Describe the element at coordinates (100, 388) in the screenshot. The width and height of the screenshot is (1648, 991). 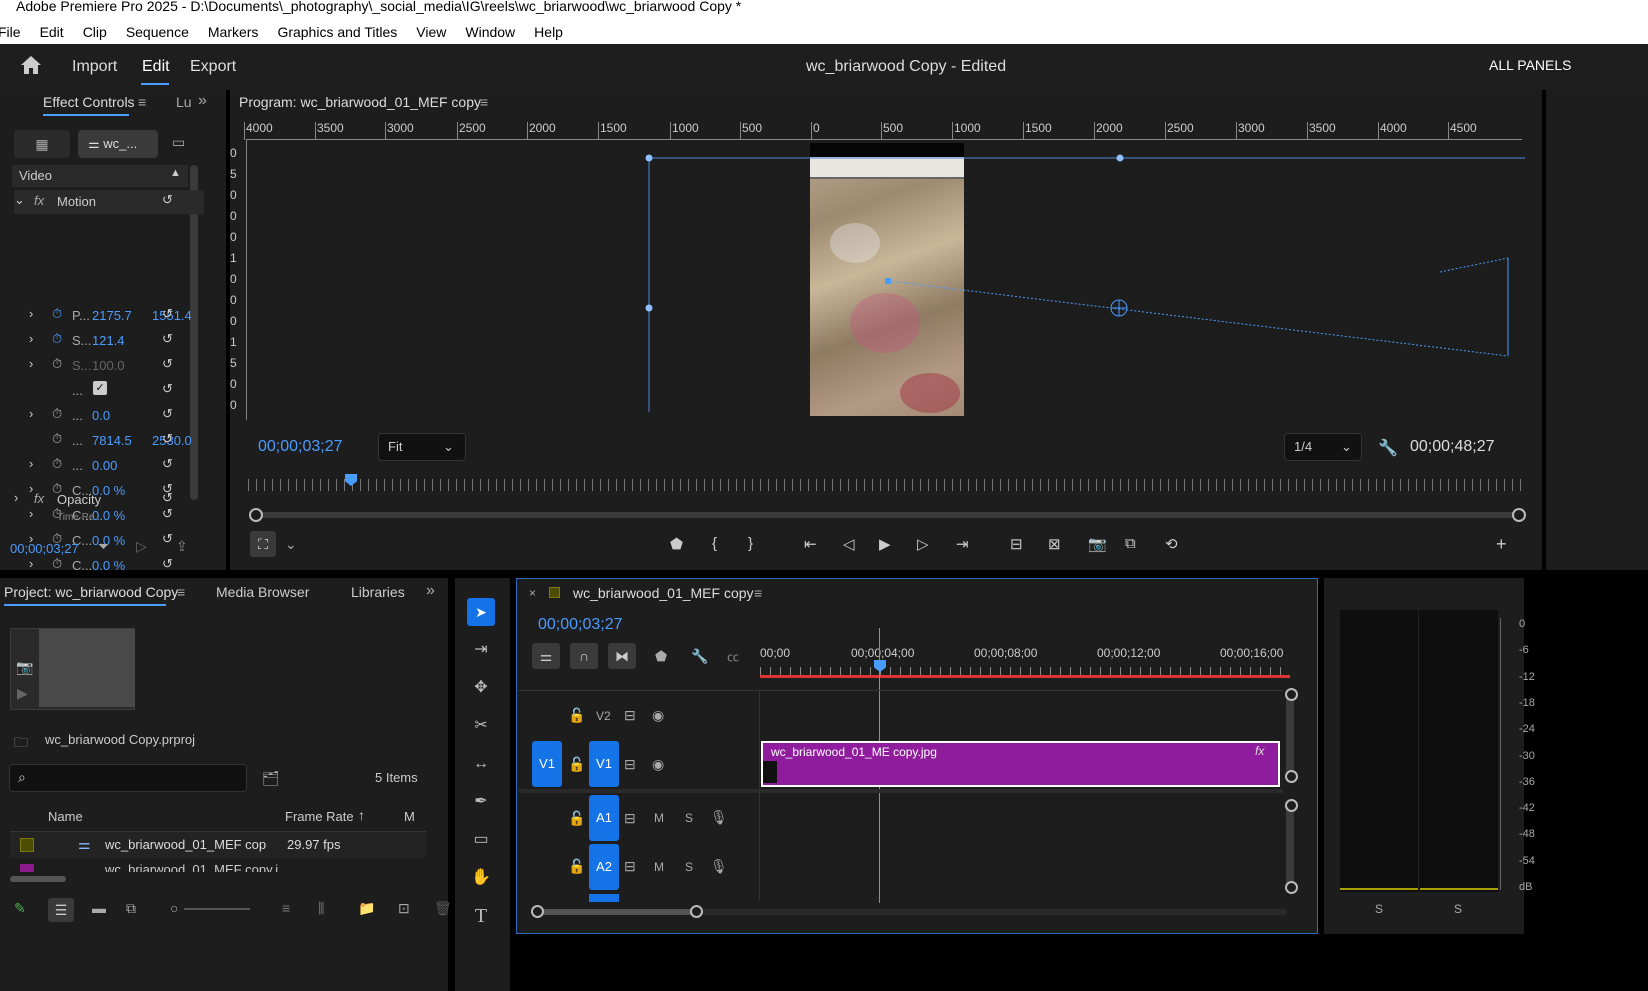
I see `checkbox: ✓` at that location.